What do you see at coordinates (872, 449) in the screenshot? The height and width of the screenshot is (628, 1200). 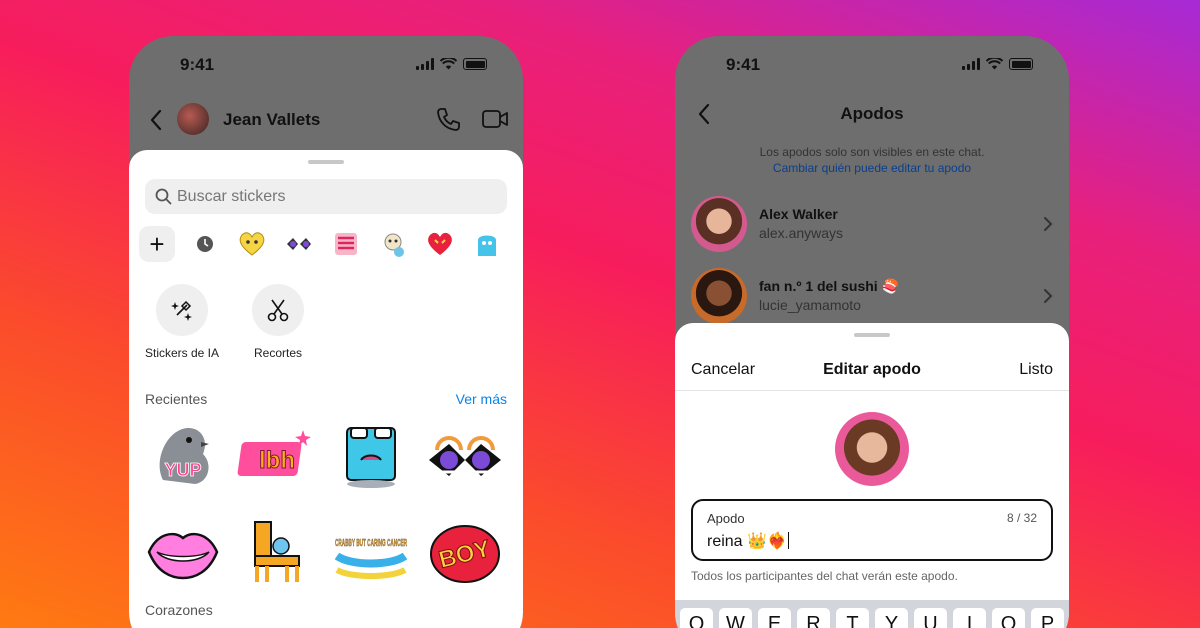 I see `user-avatar` at bounding box center [872, 449].